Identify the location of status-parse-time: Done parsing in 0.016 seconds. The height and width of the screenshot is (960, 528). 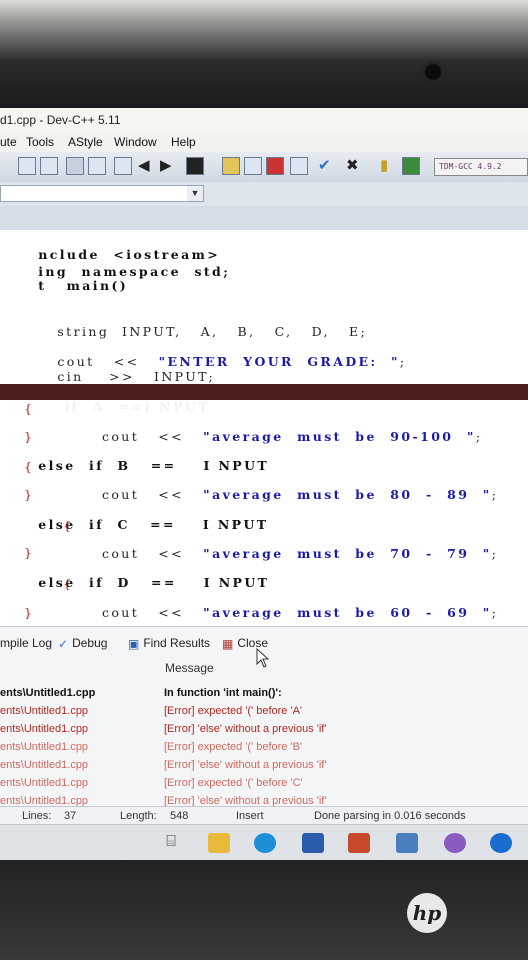
(390, 816).